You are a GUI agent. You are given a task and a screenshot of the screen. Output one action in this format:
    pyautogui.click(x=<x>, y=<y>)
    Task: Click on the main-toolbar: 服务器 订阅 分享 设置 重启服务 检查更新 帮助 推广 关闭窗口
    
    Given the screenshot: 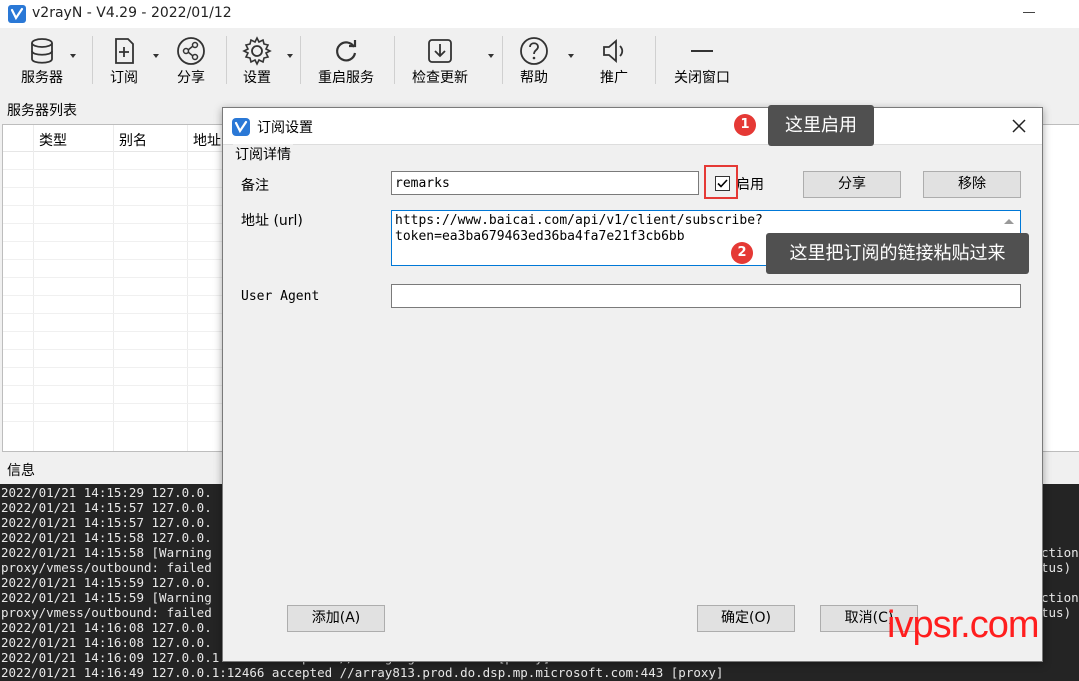 What is the action you would take?
    pyautogui.click(x=539, y=59)
    